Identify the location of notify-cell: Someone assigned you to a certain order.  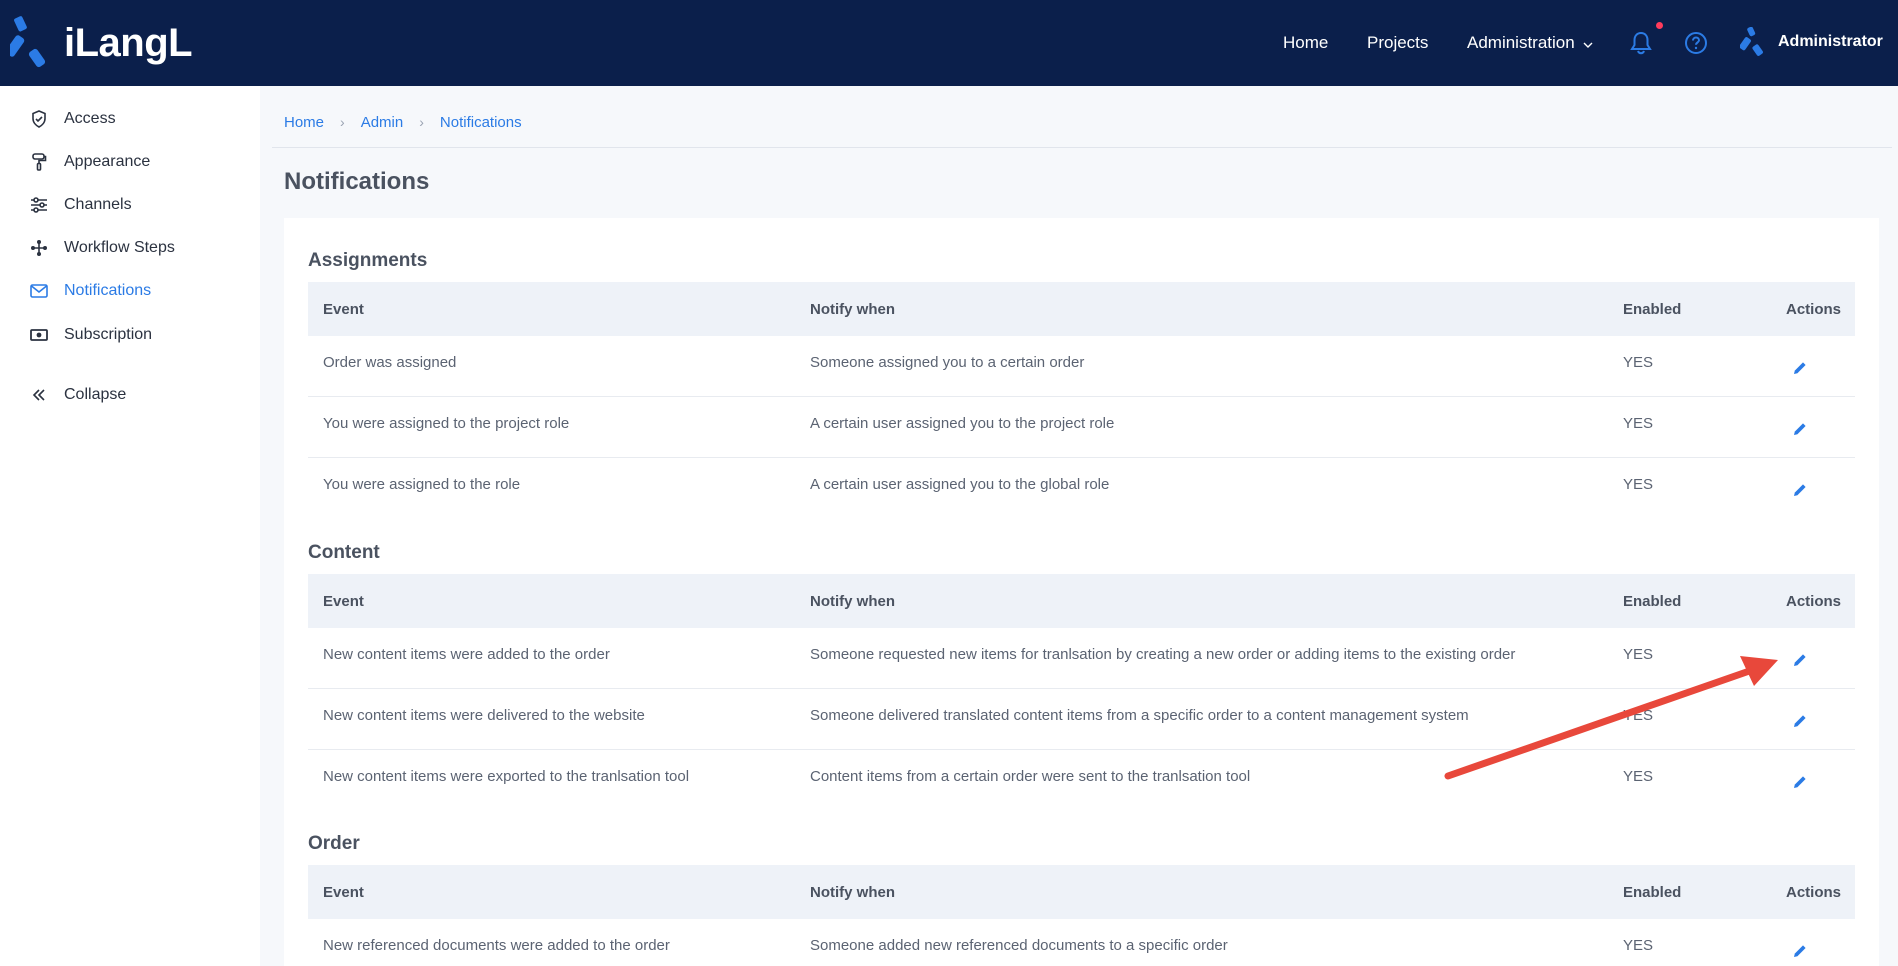
(947, 362).